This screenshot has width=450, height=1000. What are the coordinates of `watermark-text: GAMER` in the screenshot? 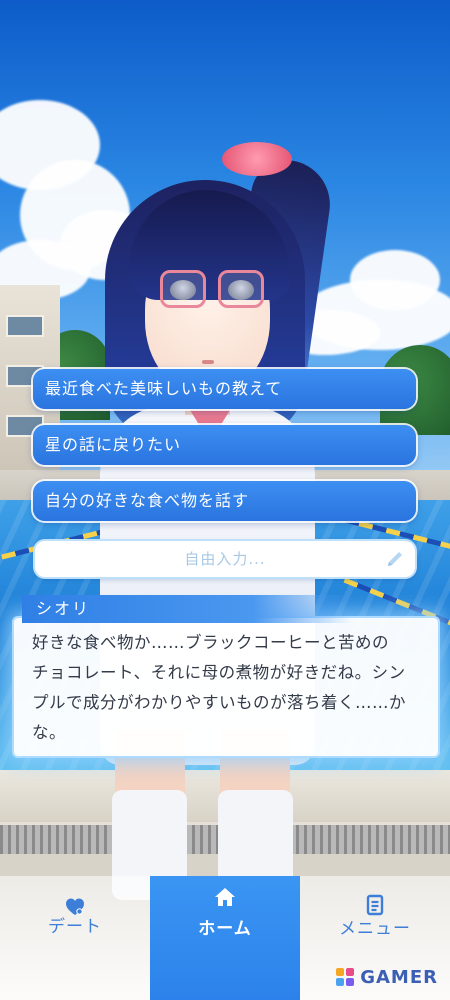 It's located at (399, 977).